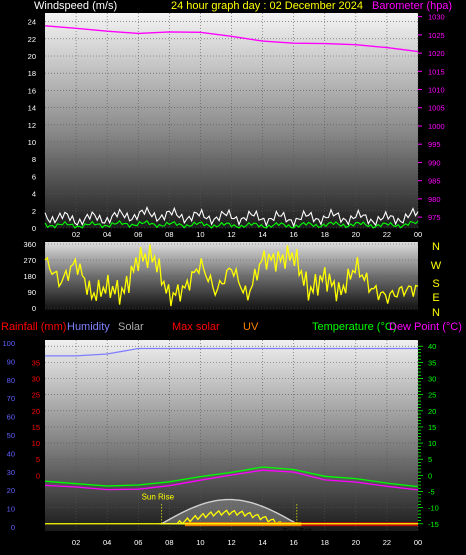  Describe the element at coordinates (436, 17) in the screenshot. I see `barometer-y-tick-label: 1030` at that location.